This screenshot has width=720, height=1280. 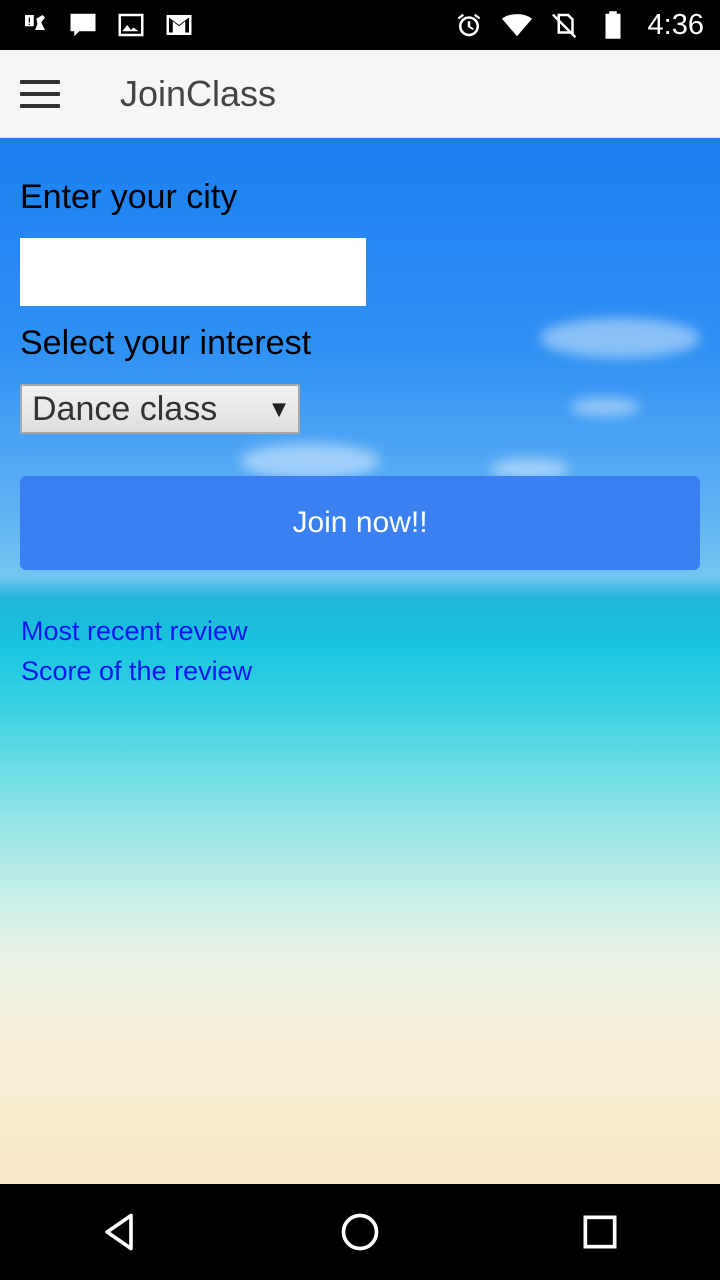 What do you see at coordinates (360, 25) in the screenshot?
I see `status-bar: 4:36` at bounding box center [360, 25].